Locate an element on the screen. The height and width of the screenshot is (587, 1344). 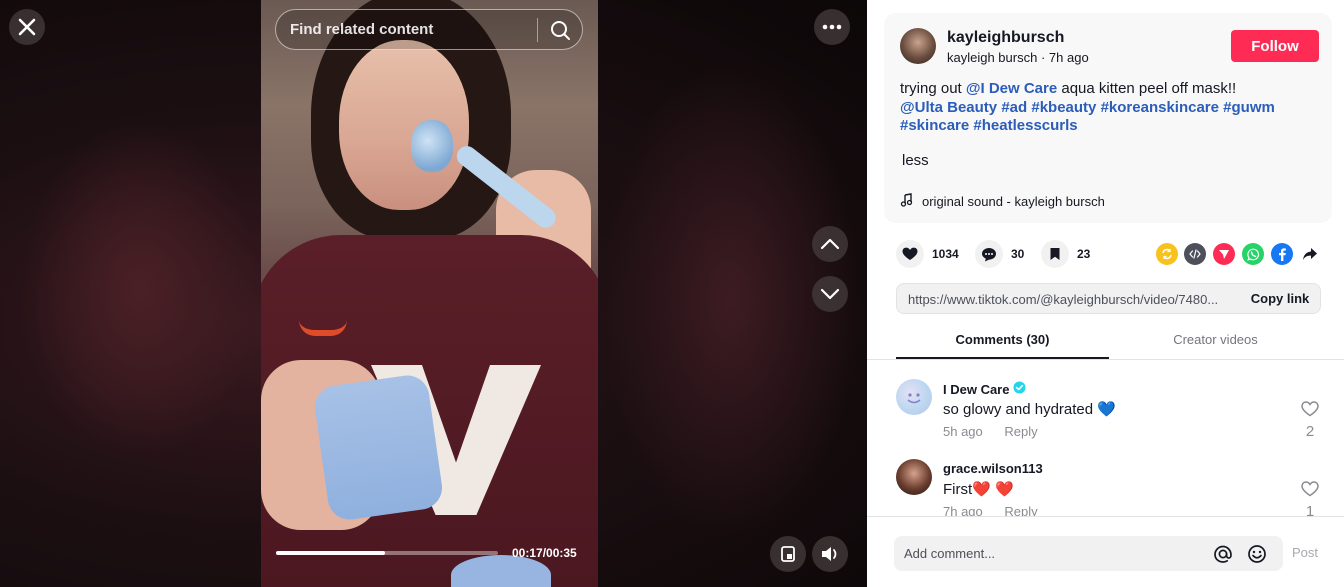
comment-meta: 7h ago Reply is located at coordinates (990, 510).